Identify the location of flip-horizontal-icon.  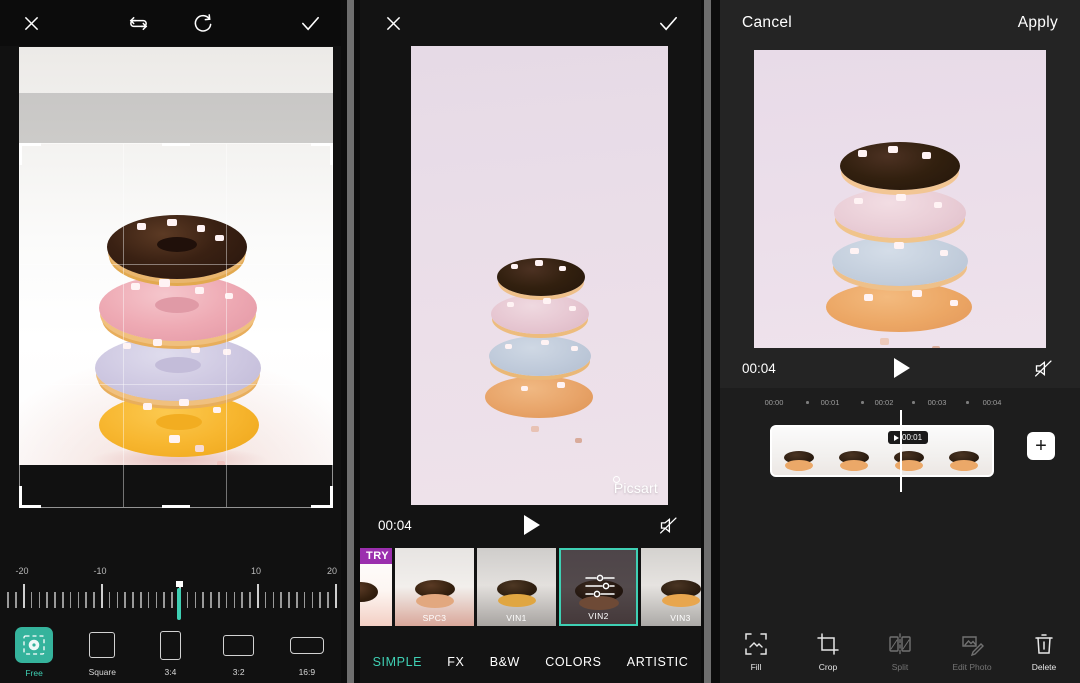
(139, 23).